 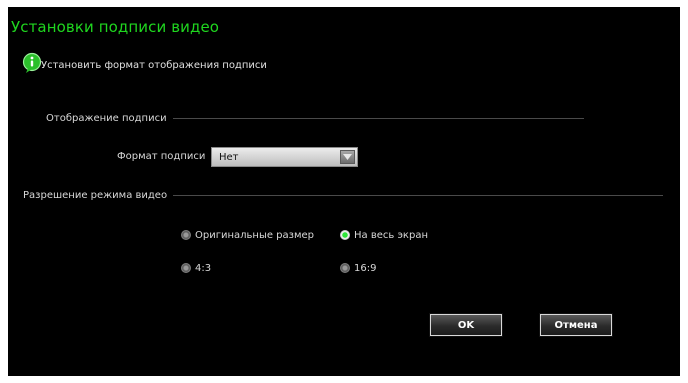 I want to click on radio-label: Оригинальные размер, so click(x=255, y=235).